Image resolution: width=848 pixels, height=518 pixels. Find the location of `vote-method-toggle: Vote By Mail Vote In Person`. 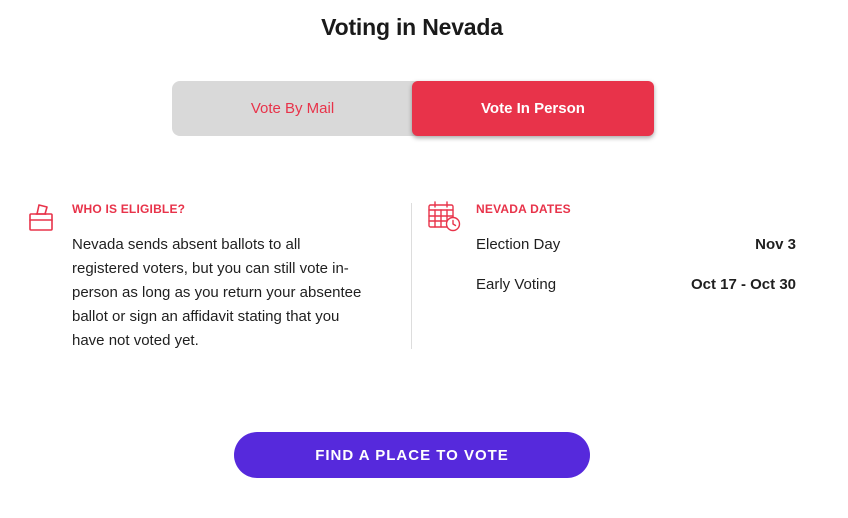

vote-method-toggle: Vote By Mail Vote In Person is located at coordinates (413, 108).